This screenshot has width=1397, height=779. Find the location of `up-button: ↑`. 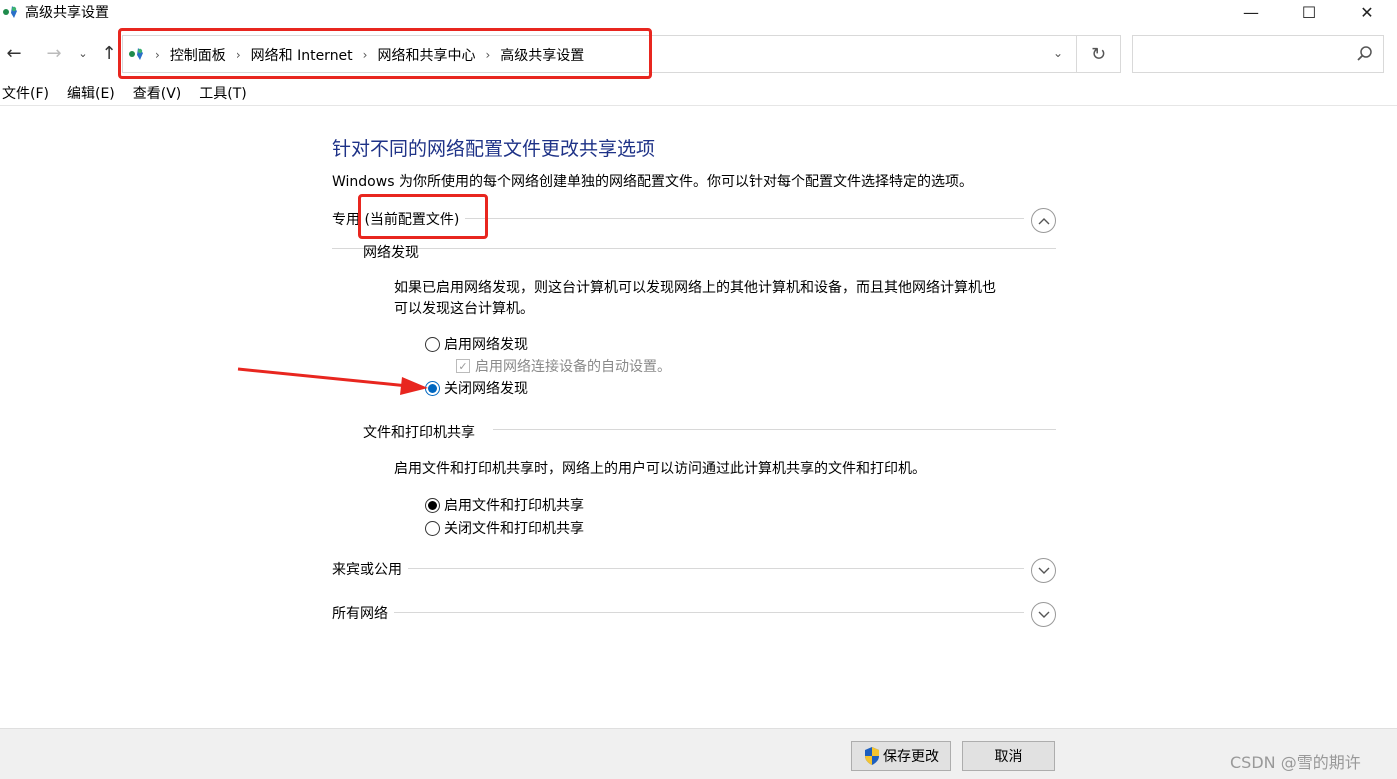

up-button: ↑ is located at coordinates (109, 53).